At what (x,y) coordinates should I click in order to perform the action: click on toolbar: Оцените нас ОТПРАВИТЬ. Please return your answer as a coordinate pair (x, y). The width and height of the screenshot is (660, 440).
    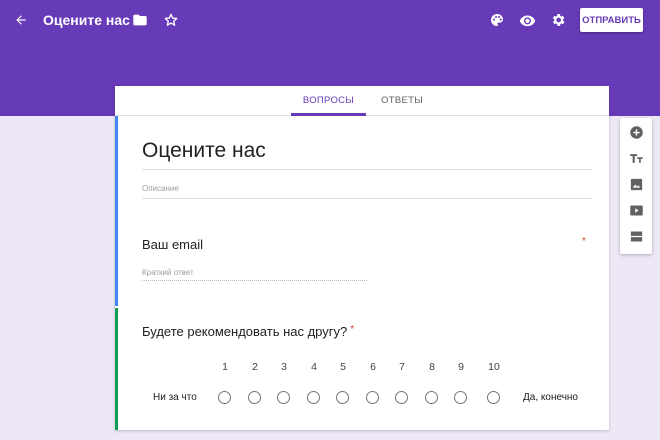
    Looking at the image, I should click on (330, 20).